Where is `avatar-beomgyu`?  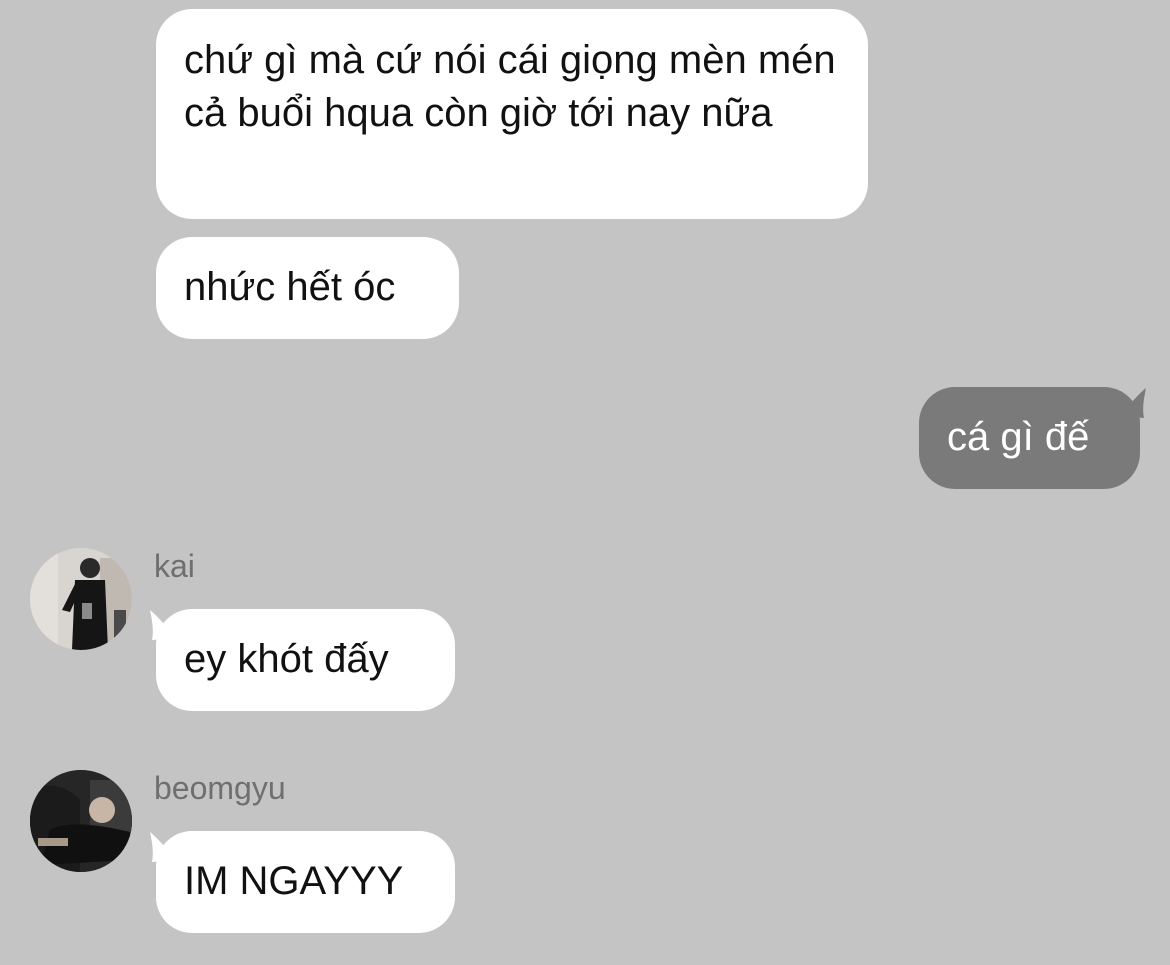
avatar-beomgyu is located at coordinates (81, 821).